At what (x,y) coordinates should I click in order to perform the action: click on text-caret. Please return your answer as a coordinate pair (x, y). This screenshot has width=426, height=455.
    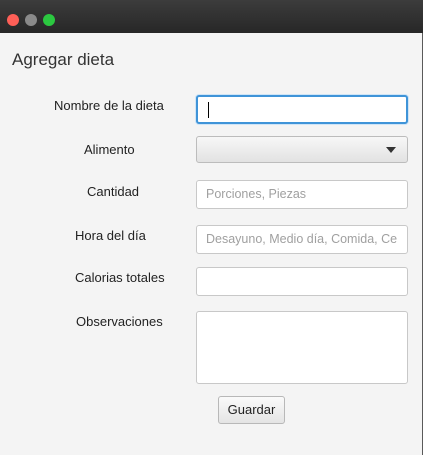
    Looking at the image, I should click on (208, 110).